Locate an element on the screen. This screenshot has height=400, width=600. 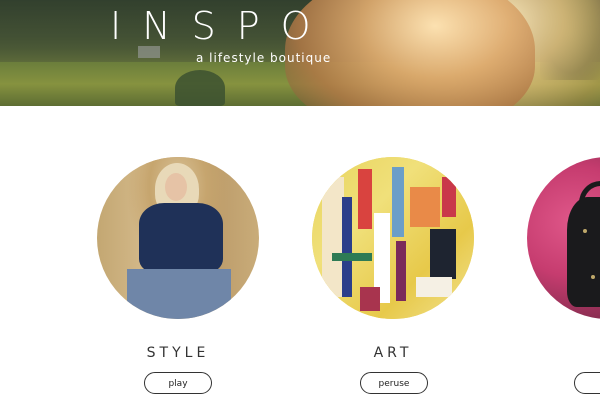
category-image-style is located at coordinates (178, 238).